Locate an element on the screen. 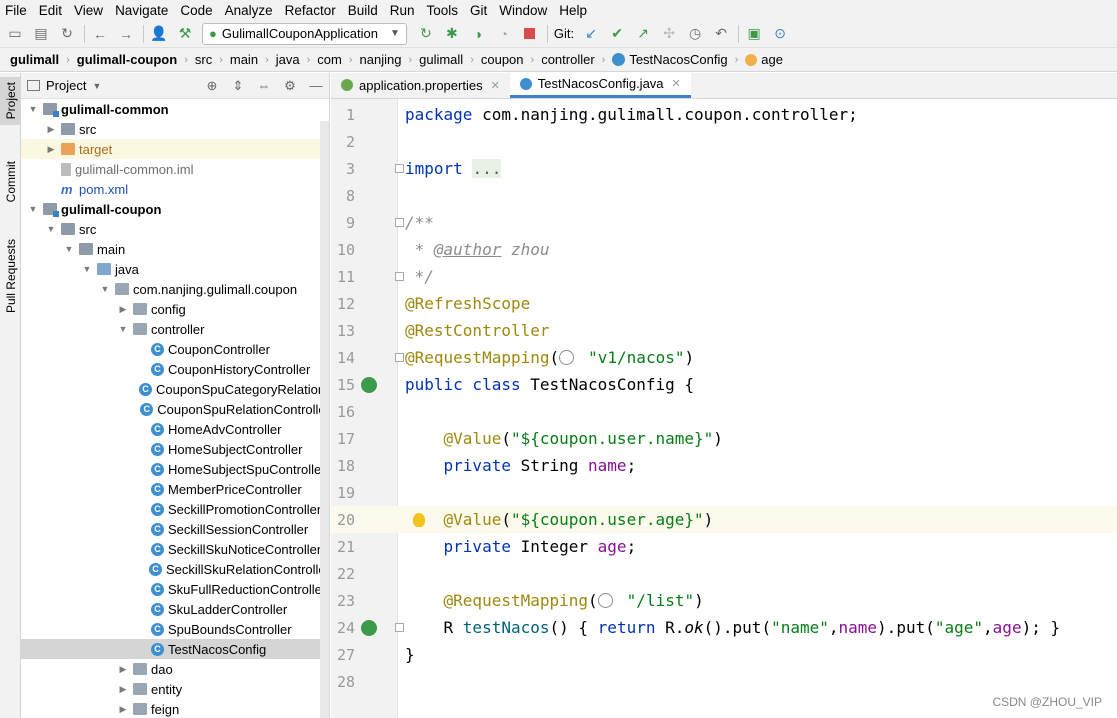  tree-item: C SkuFullReductionController is located at coordinates (175, 589).